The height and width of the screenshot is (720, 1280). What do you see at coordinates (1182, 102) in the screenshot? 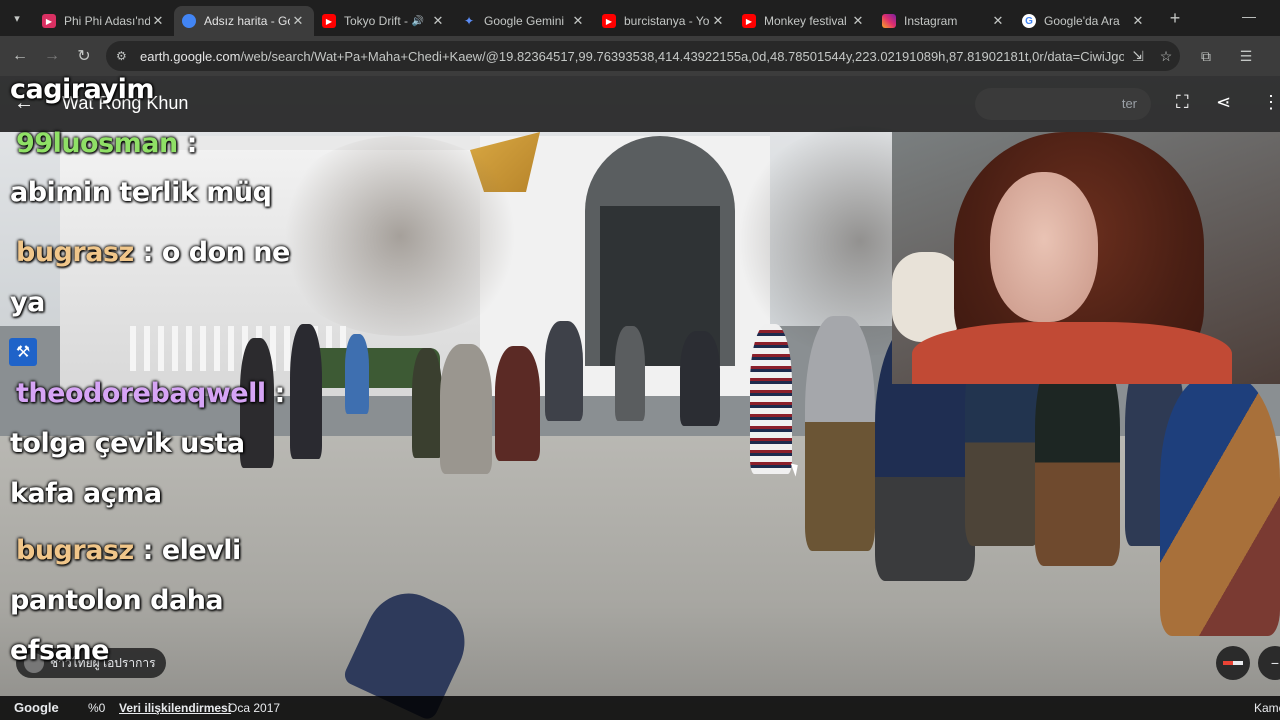
I see `screenshot-capture-icon: ⛶` at bounding box center [1182, 102].